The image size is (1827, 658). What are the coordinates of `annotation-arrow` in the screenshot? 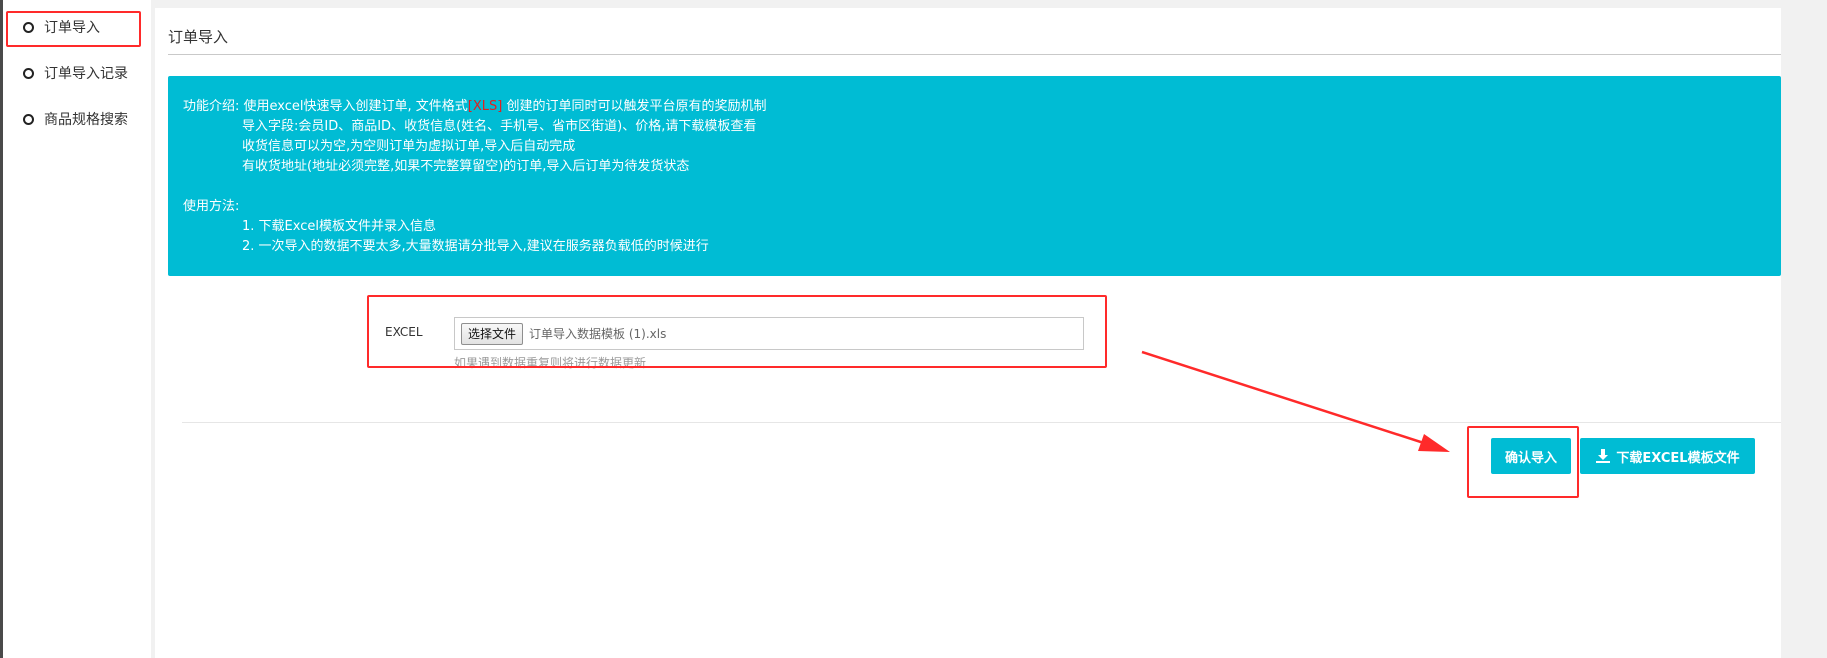 It's located at (1295, 401).